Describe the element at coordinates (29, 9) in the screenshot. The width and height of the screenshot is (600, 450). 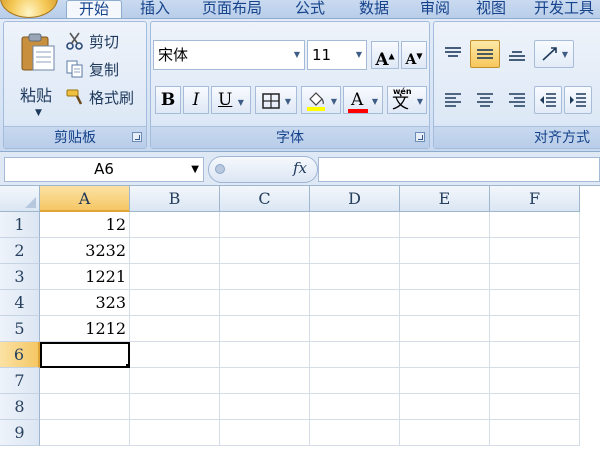
I see `office-button` at that location.